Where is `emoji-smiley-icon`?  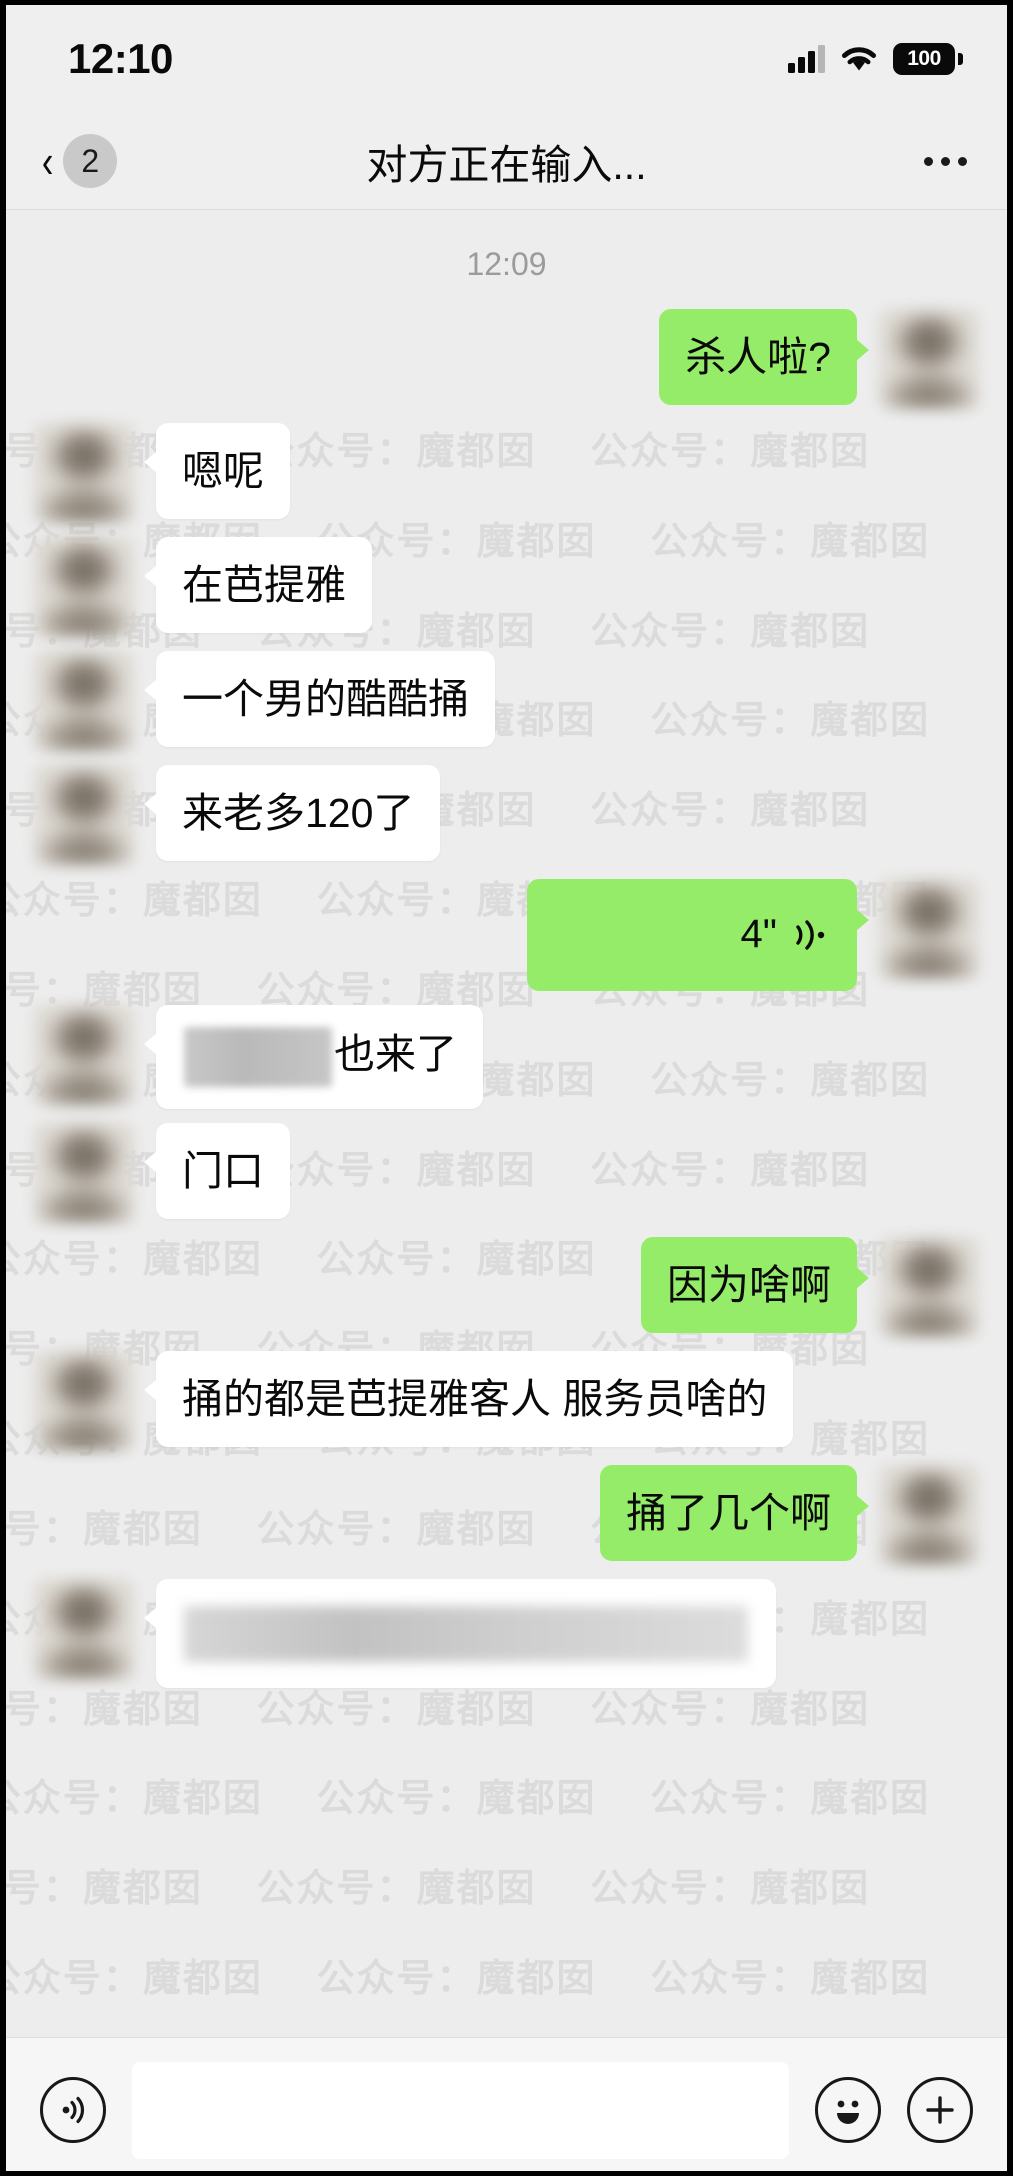 emoji-smiley-icon is located at coordinates (848, 2110).